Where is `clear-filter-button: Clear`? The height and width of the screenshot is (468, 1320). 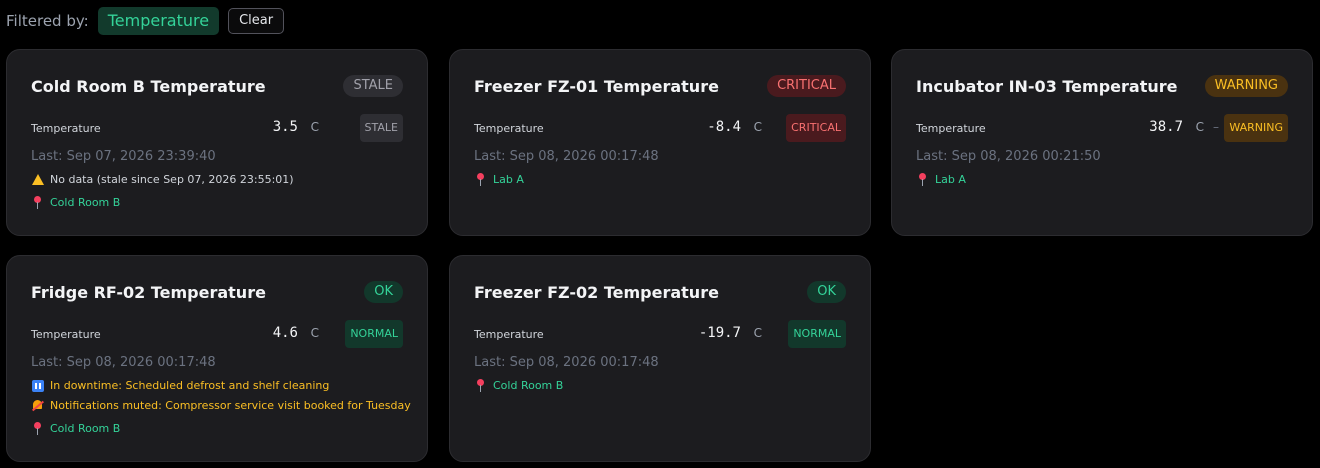
clear-filter-button: Clear is located at coordinates (256, 21).